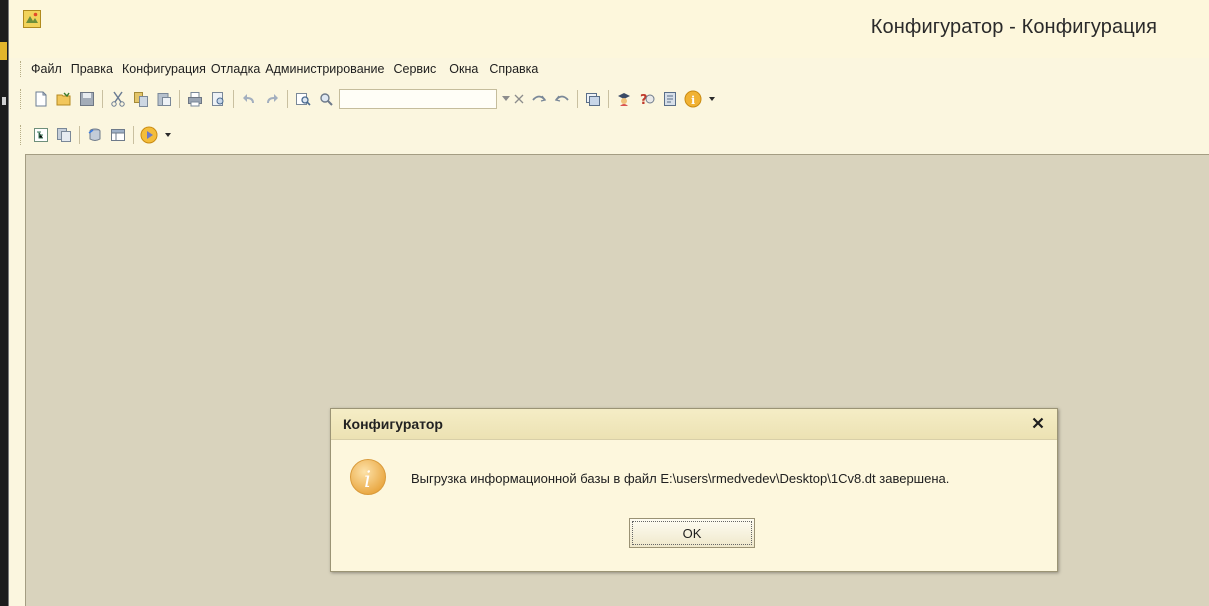 This screenshot has height=606, width=1209. I want to click on window-icon, so click(593, 99).